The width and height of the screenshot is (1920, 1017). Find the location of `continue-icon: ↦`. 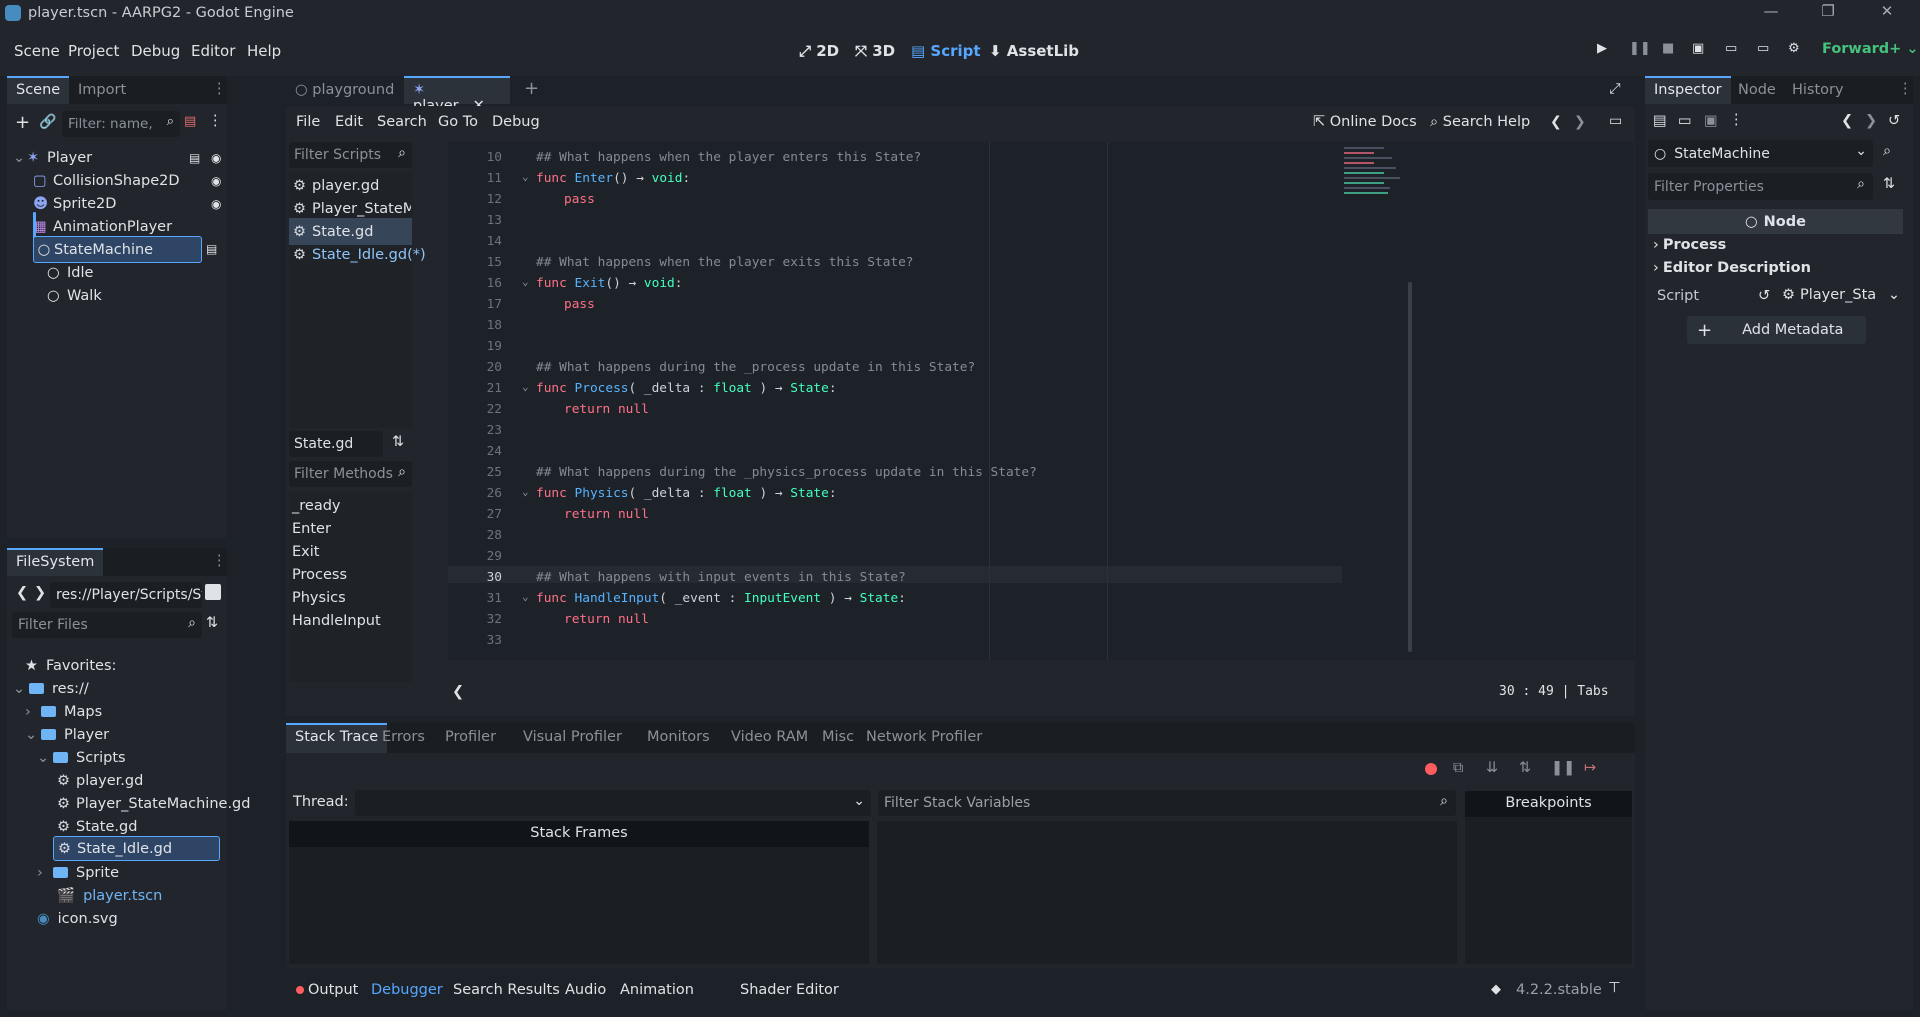

continue-icon: ↦ is located at coordinates (1590, 768).